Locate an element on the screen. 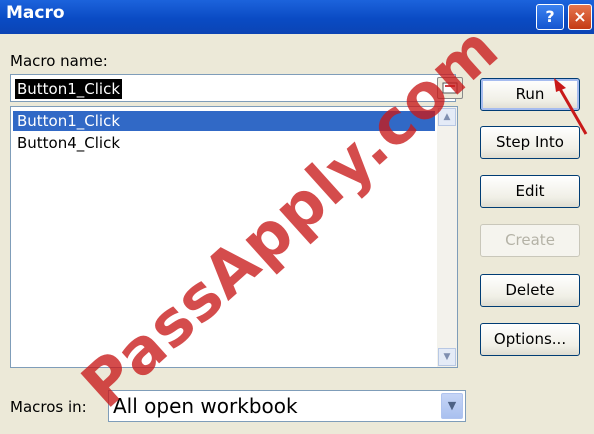 This screenshot has width=594, height=434. macros-in-value: All open workbook is located at coordinates (205, 406).